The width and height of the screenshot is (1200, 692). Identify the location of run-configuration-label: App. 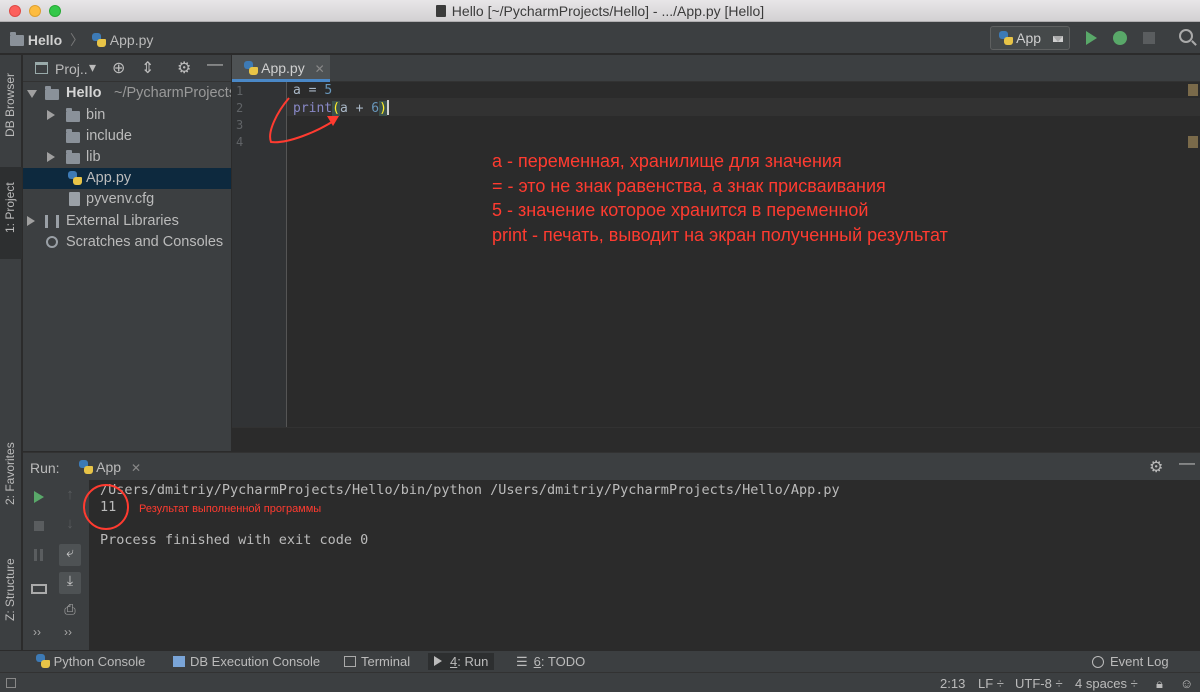
(1029, 38).